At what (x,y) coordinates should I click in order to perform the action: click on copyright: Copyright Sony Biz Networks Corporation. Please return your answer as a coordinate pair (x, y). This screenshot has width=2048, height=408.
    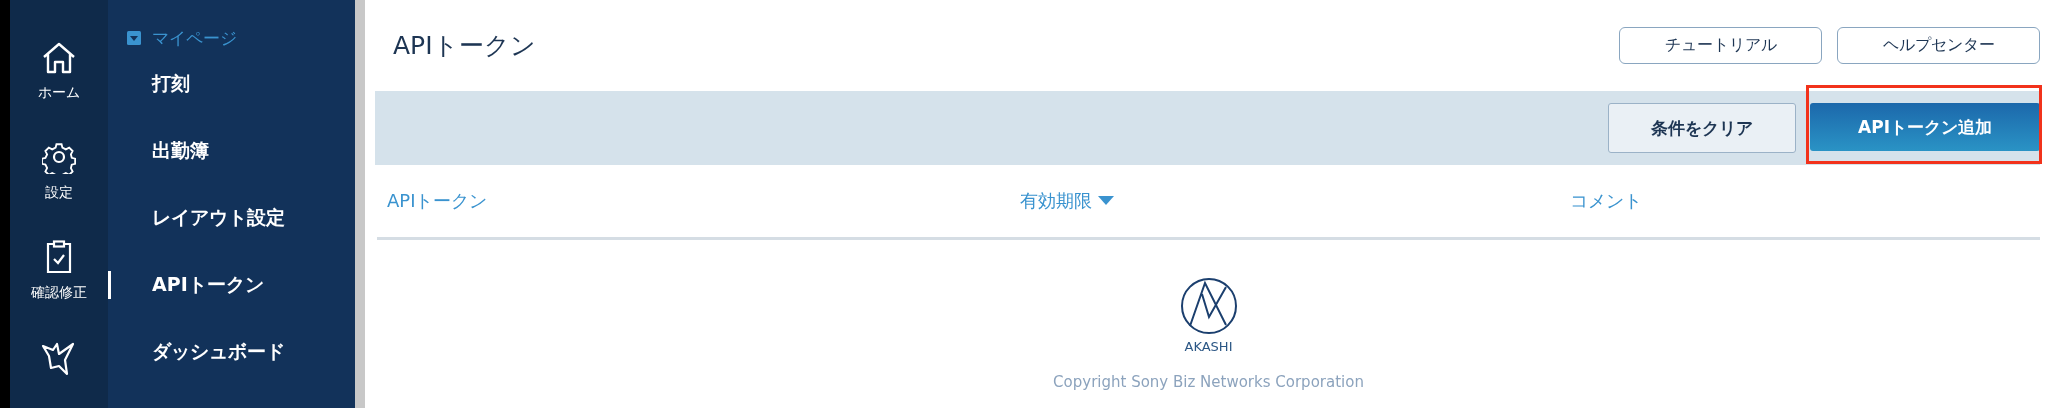
    Looking at the image, I should click on (1208, 382).